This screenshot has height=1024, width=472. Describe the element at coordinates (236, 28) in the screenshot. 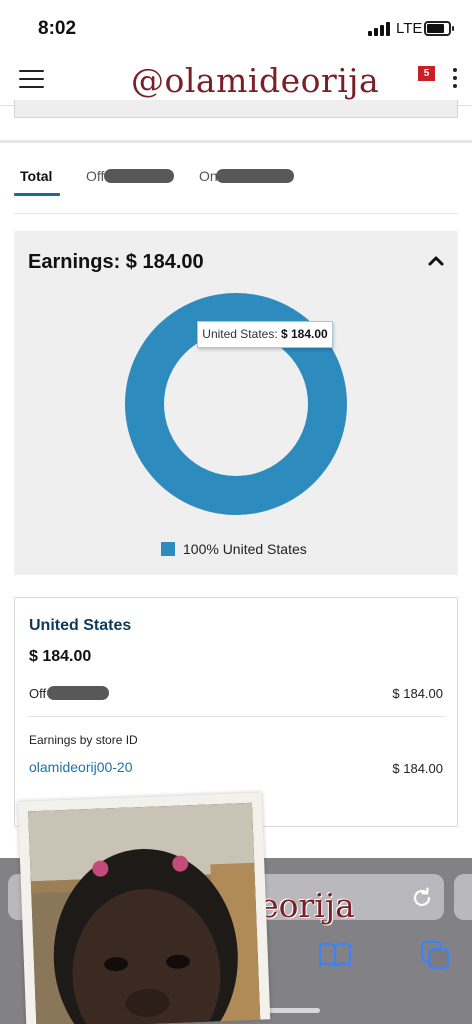

I see `status-bar: 8:02 LTE` at that location.